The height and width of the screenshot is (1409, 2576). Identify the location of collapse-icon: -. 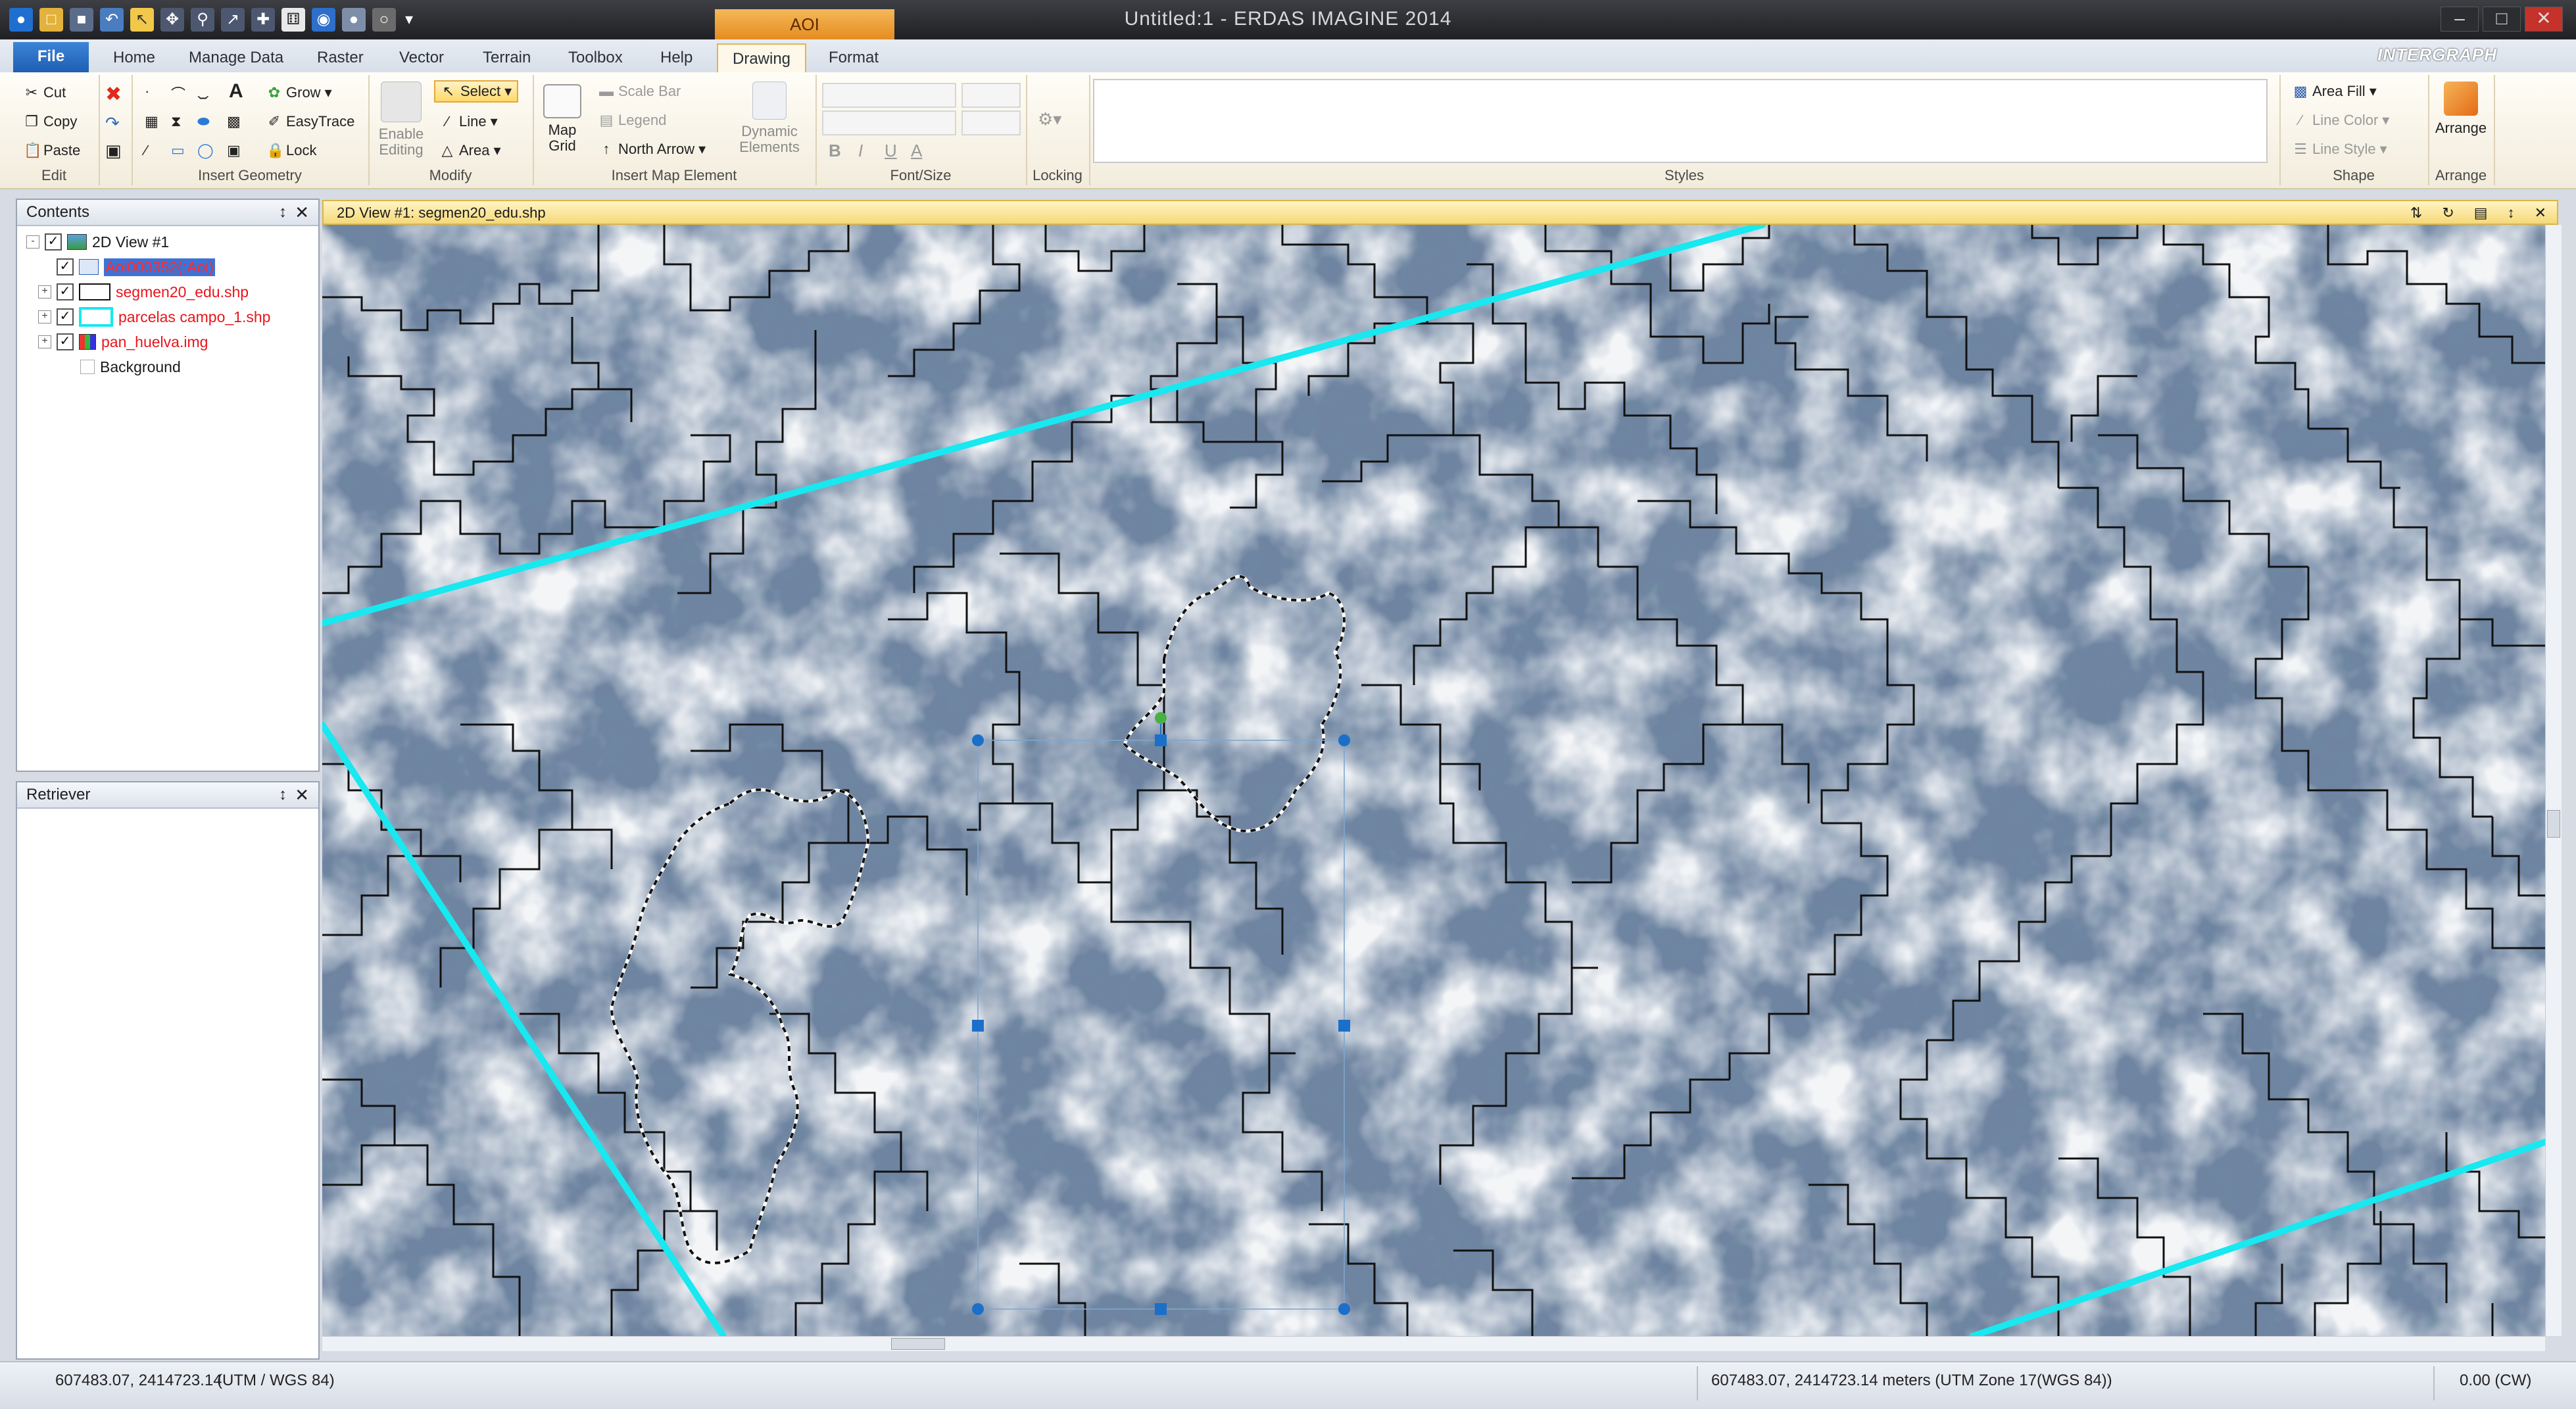
(33, 242).